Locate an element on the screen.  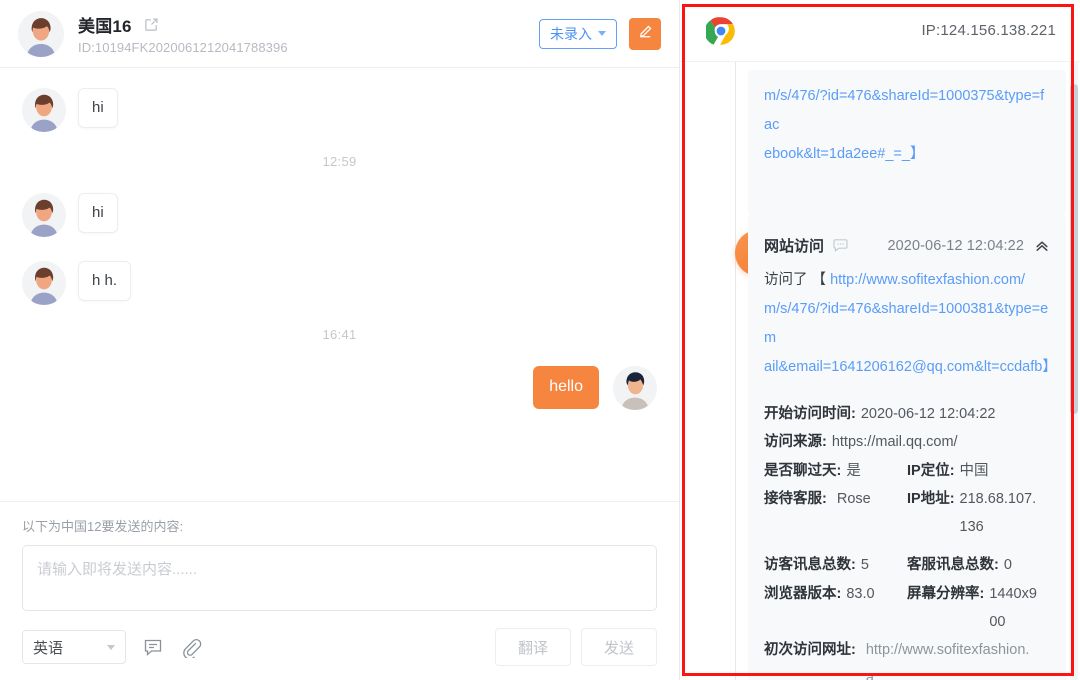
detail-row: 浏览器版本: 83.0 屏幕分辨率: 1440x900 is located at coordinates (907, 608).